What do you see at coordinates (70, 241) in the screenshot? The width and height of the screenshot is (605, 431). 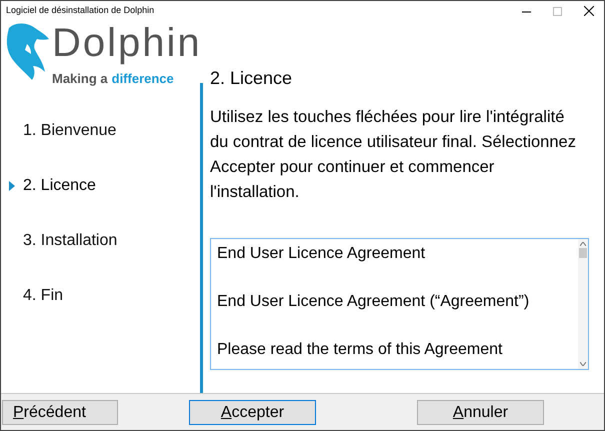 I see `step-label: 3. Installation` at bounding box center [70, 241].